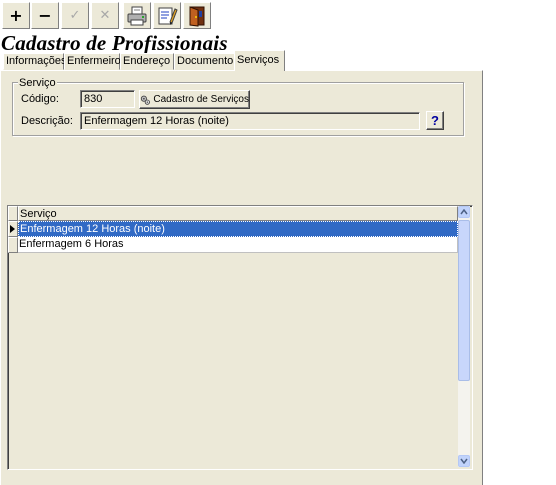  I want to click on scroll-down-button, so click(464, 461).